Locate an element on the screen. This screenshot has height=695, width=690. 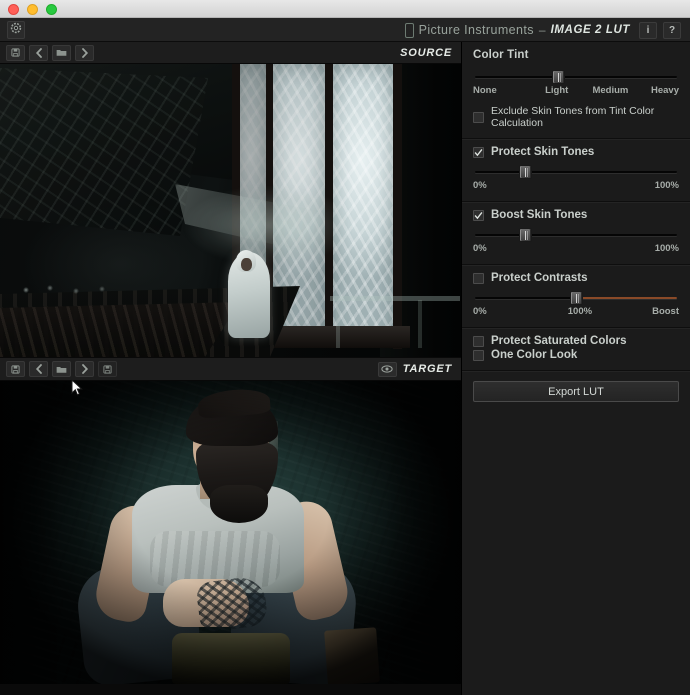
scale-max: Boost is located at coordinates (665, 311).